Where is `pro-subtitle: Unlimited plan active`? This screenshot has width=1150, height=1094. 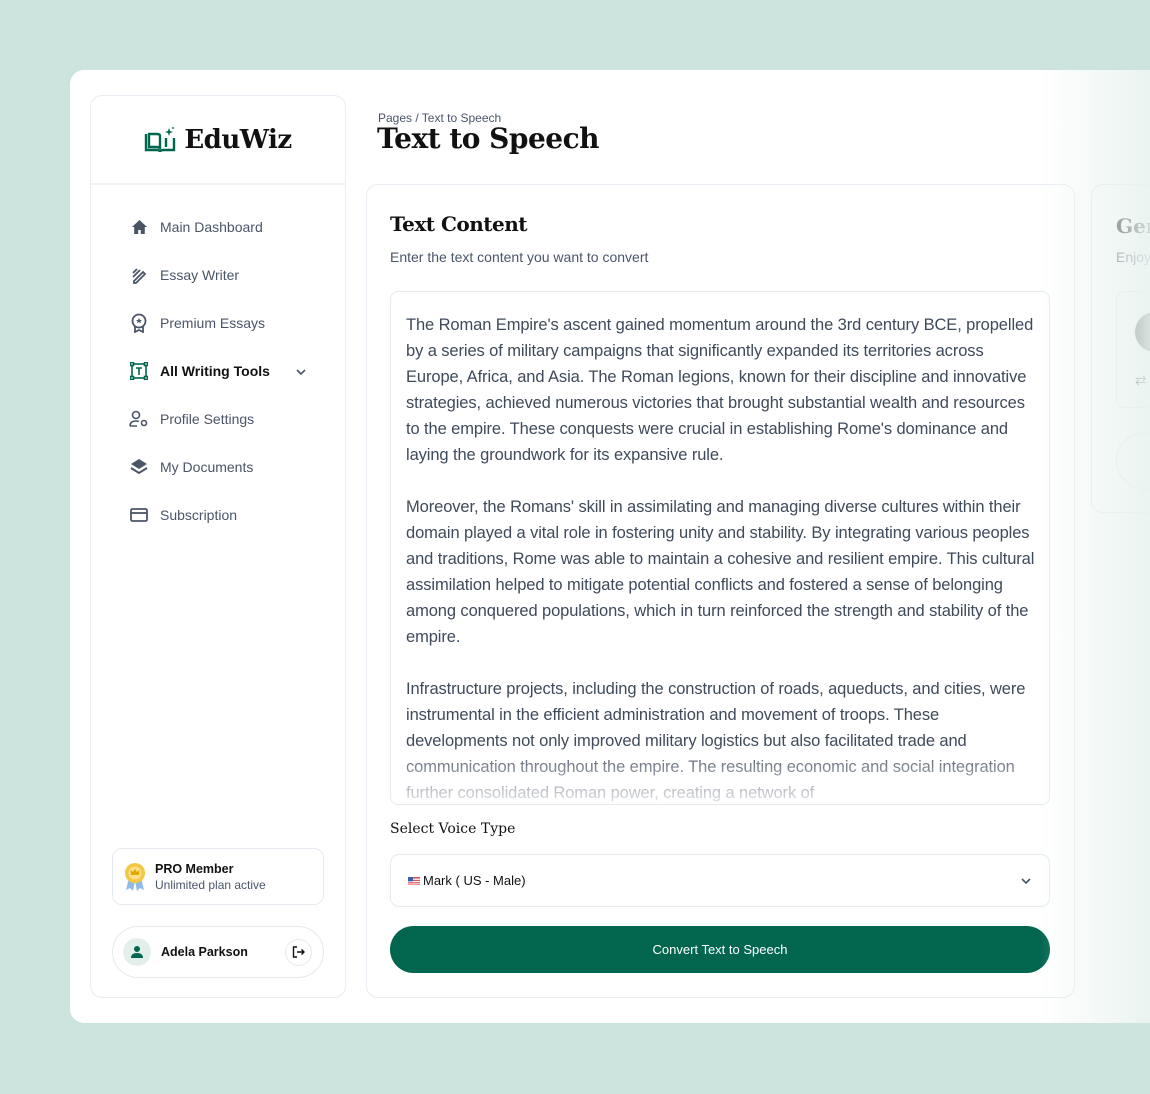
pro-subtitle: Unlimited plan active is located at coordinates (210, 884).